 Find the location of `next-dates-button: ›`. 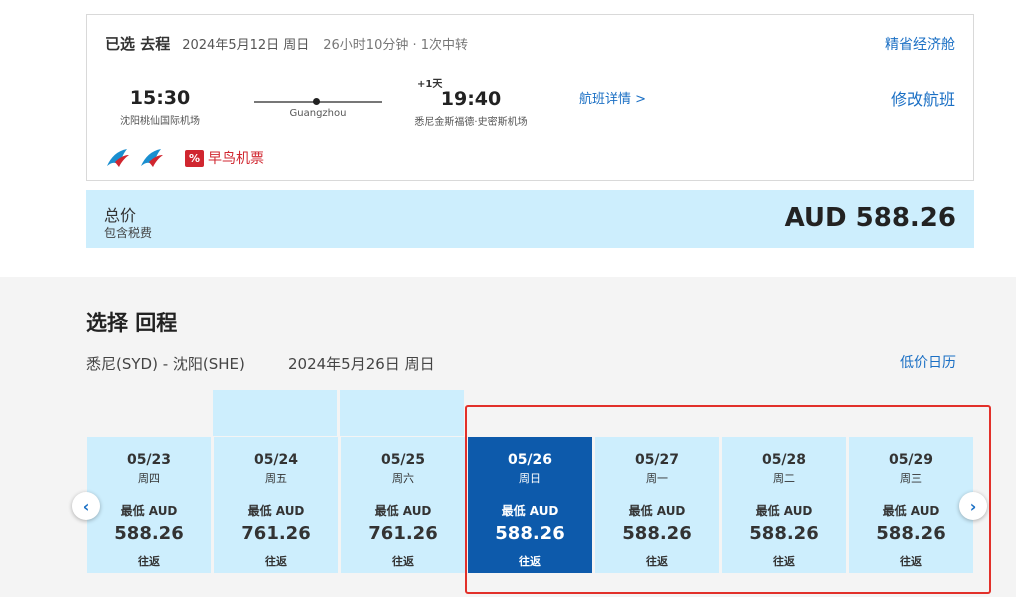

next-dates-button: › is located at coordinates (973, 506).